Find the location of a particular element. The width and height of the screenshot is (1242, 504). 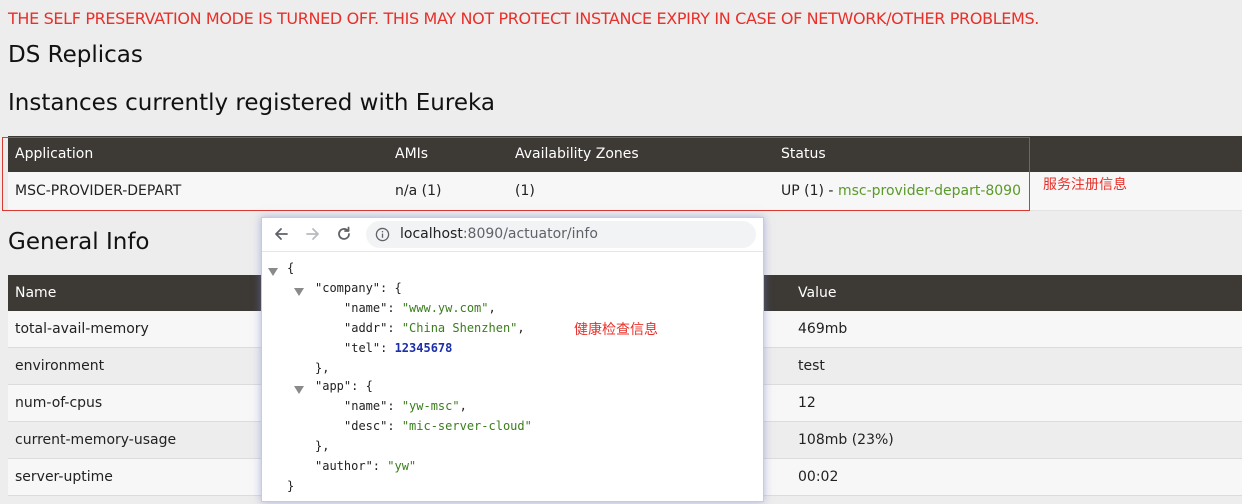

instance-link: msc-provider-depart-8090 is located at coordinates (929, 191).